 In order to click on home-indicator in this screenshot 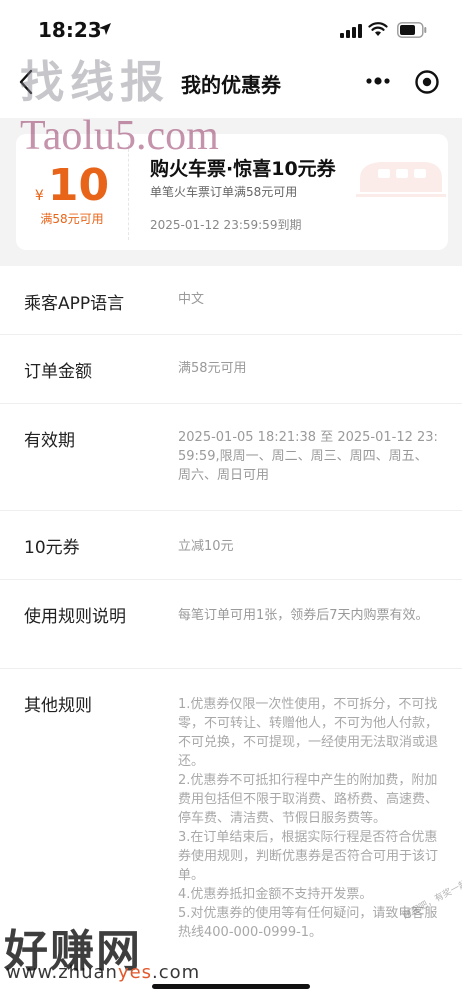, I will do `click(231, 986)`.